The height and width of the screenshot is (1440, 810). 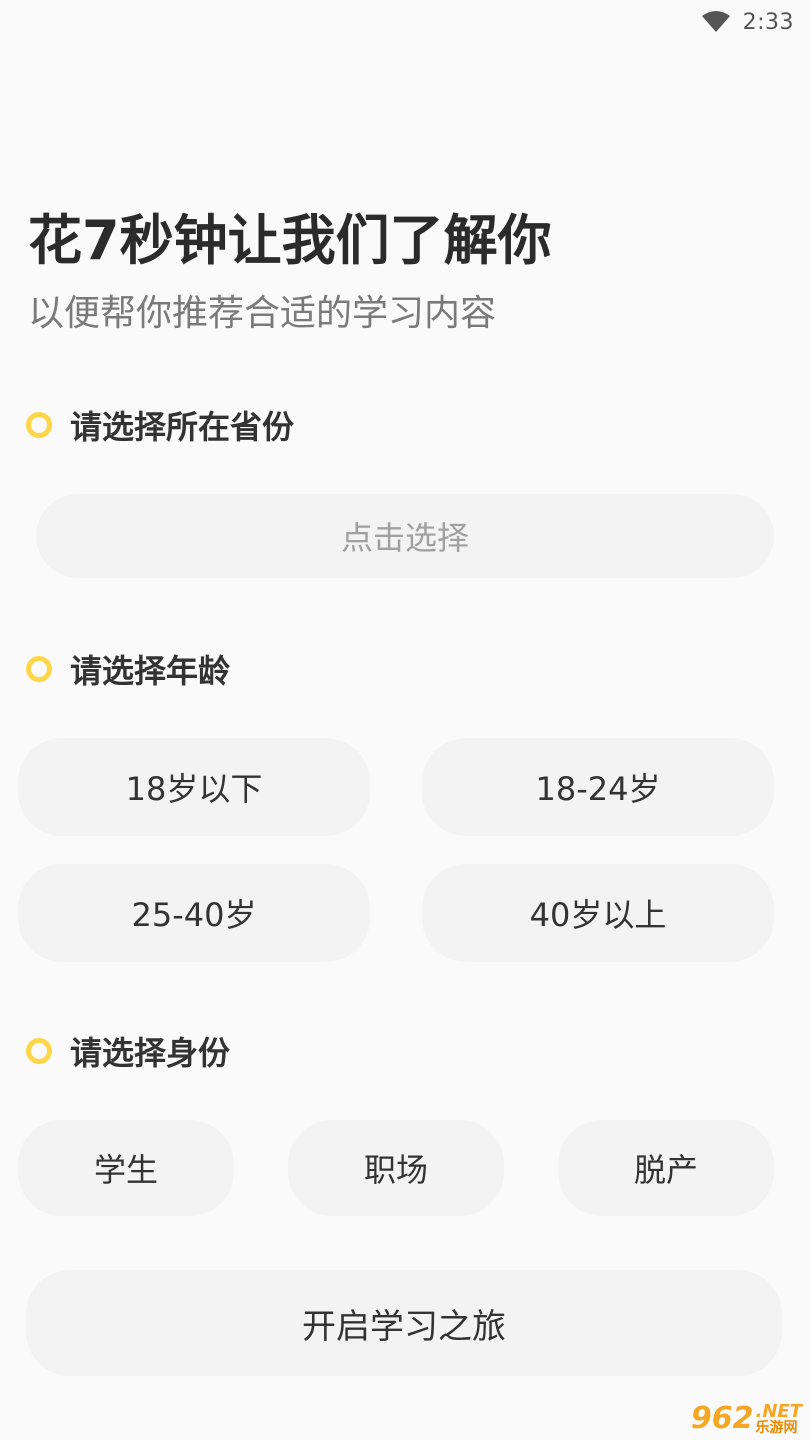 I want to click on age-option-18-24: 18-24岁, so click(x=598, y=787).